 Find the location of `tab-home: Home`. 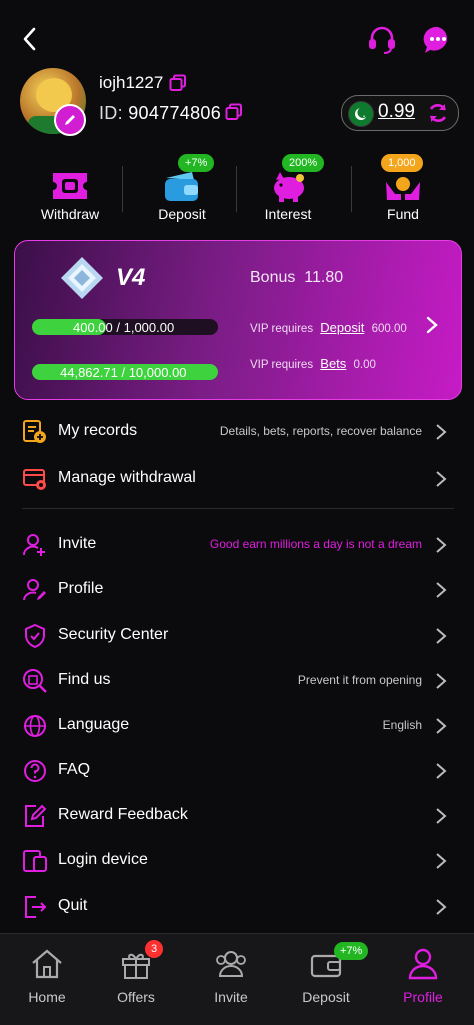

tab-home: Home is located at coordinates (47, 979).